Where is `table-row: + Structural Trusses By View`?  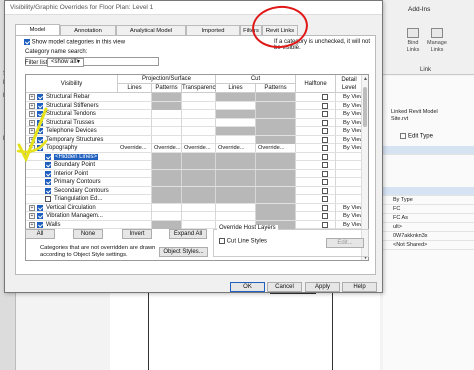
table-row: + Structural Trusses By View is located at coordinates (197, 122).